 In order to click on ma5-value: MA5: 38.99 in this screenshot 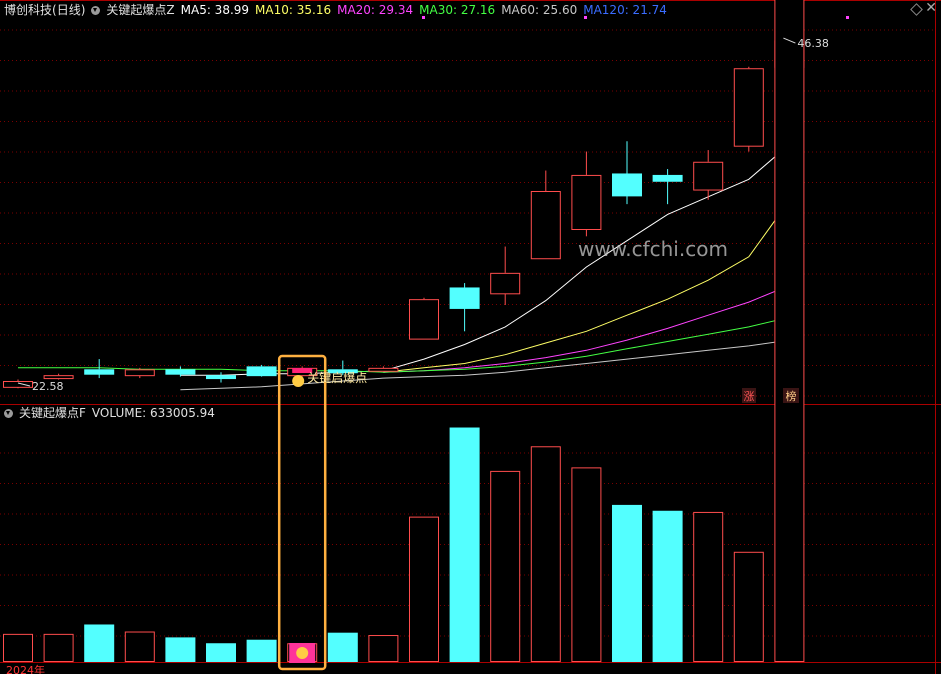, I will do `click(215, 10)`.